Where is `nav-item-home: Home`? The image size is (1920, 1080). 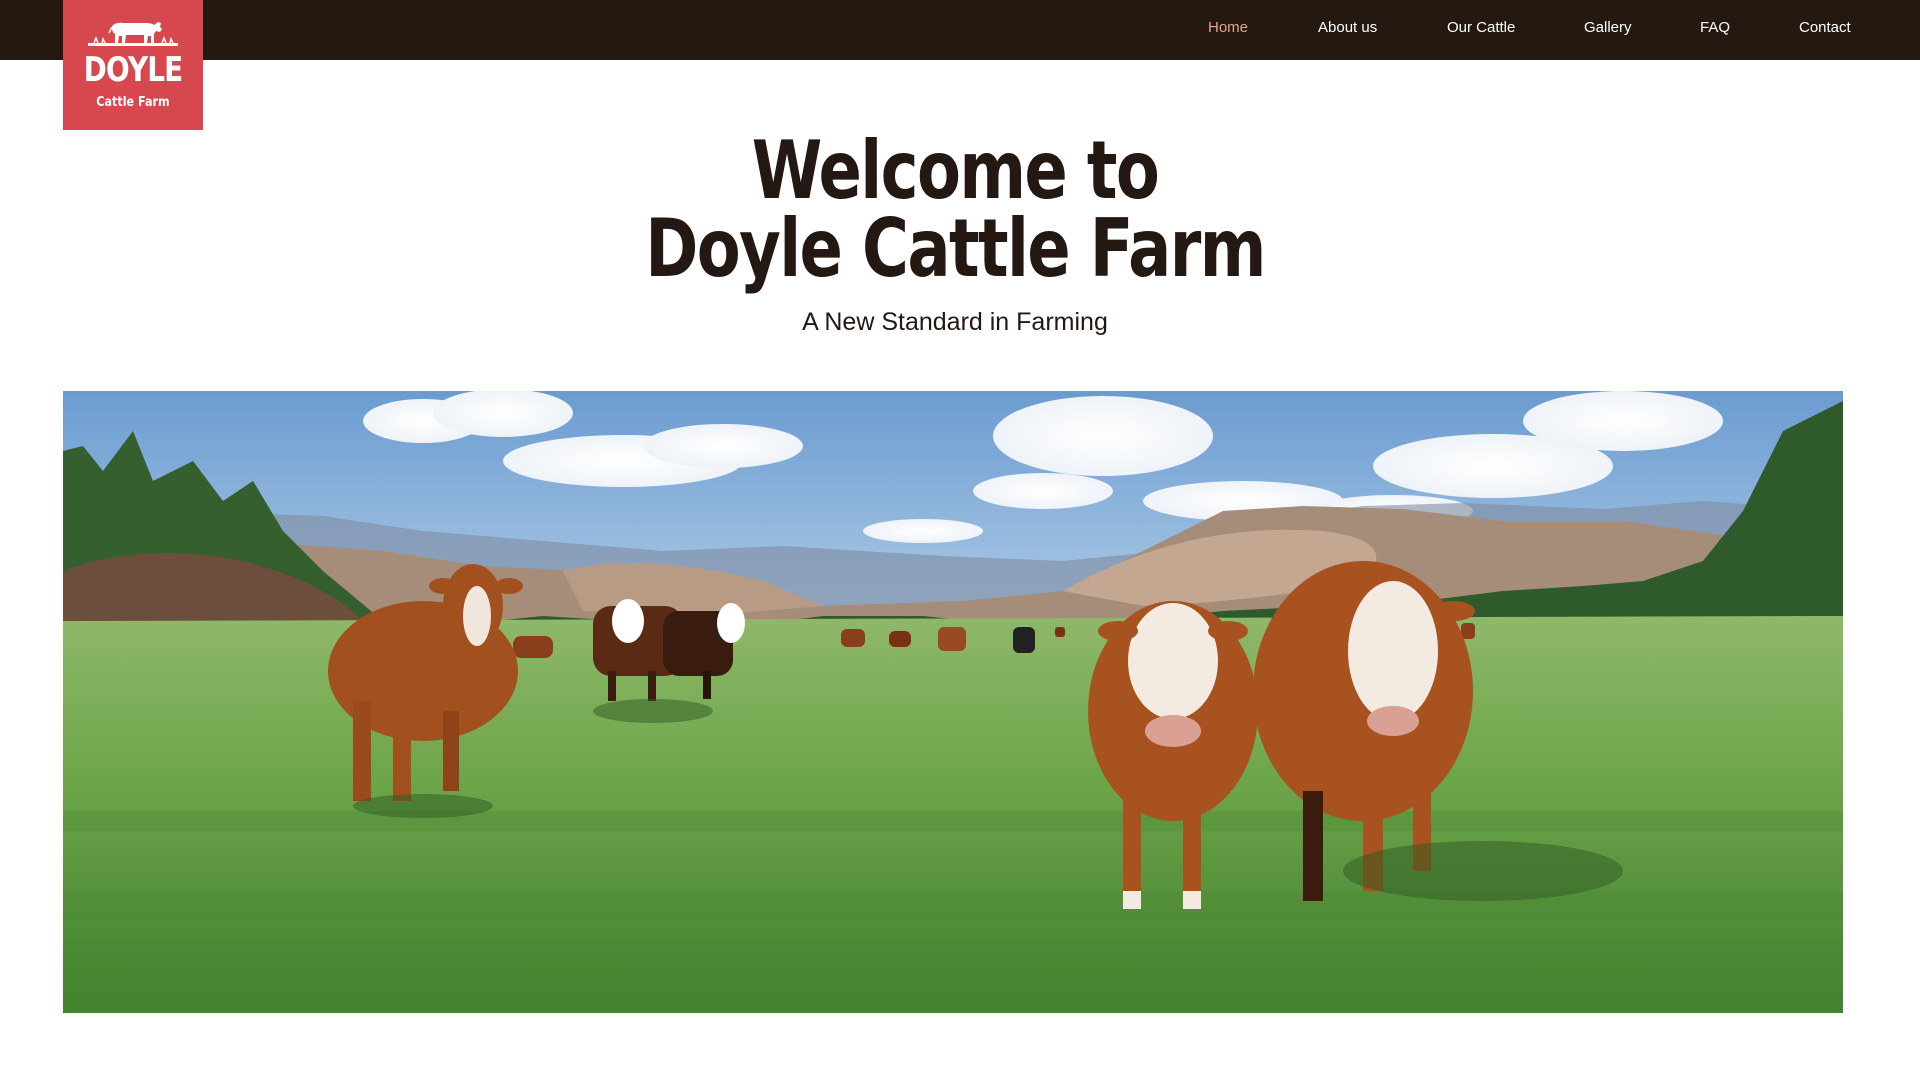 nav-item-home: Home is located at coordinates (1228, 27).